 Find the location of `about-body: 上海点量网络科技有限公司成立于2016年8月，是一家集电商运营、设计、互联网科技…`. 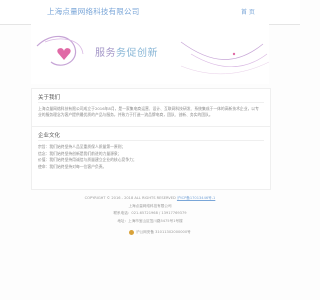

about-body: 上海点量网络科技有限公司成立于2016年8月，是一家集电商运营、设计、互联网科技… is located at coordinates (148, 111).